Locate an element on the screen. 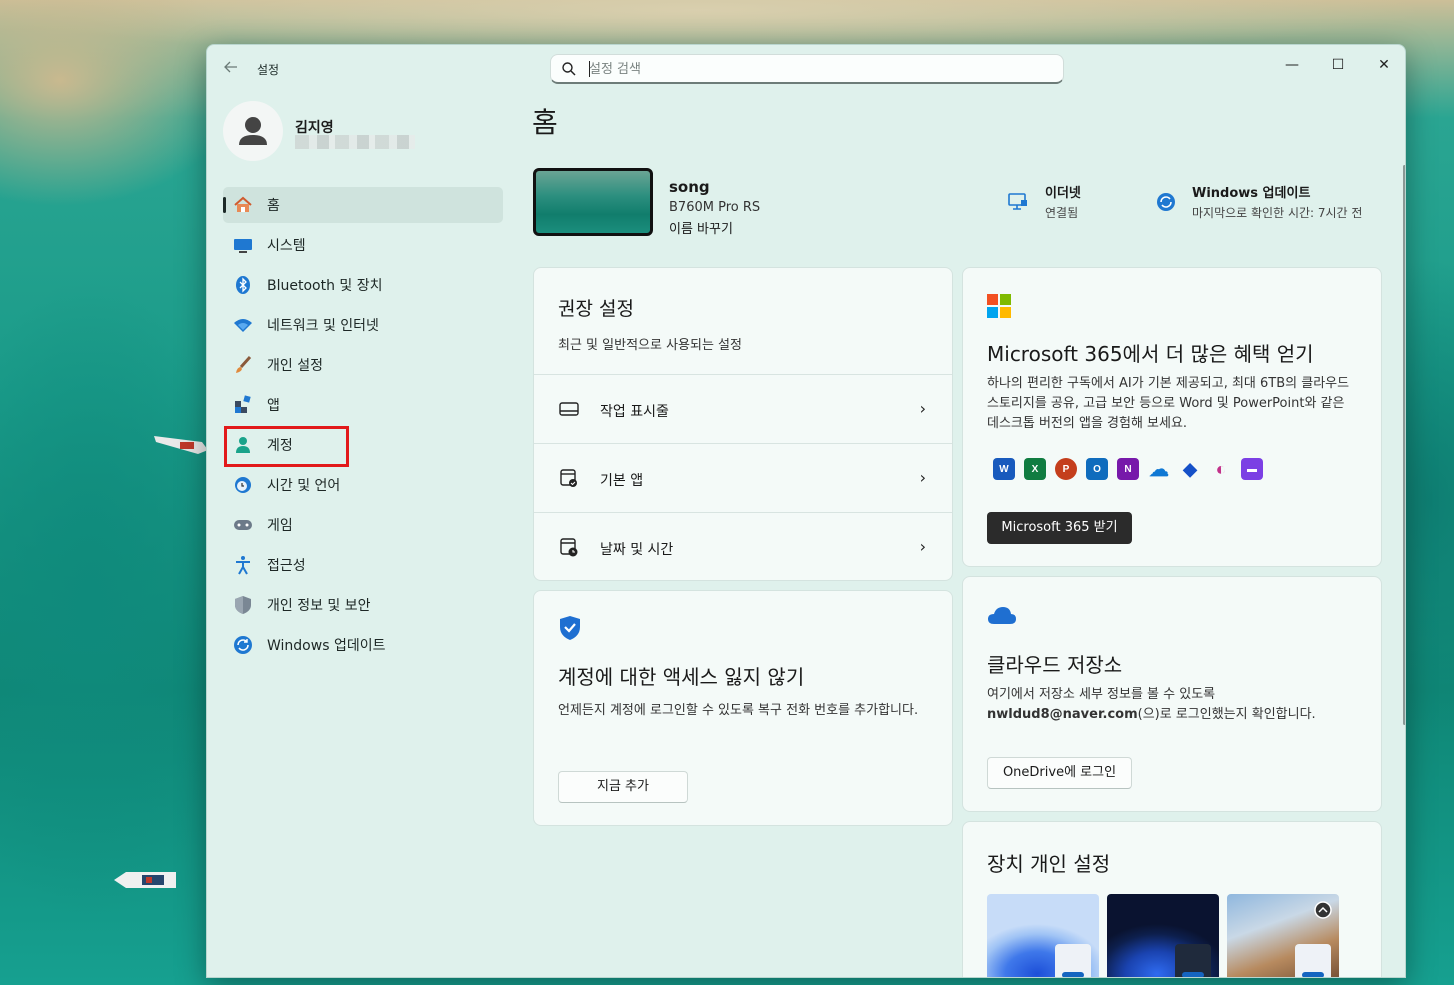 The image size is (1454, 985). sidebar-item-accessibility: 접근성 is located at coordinates (363, 565).